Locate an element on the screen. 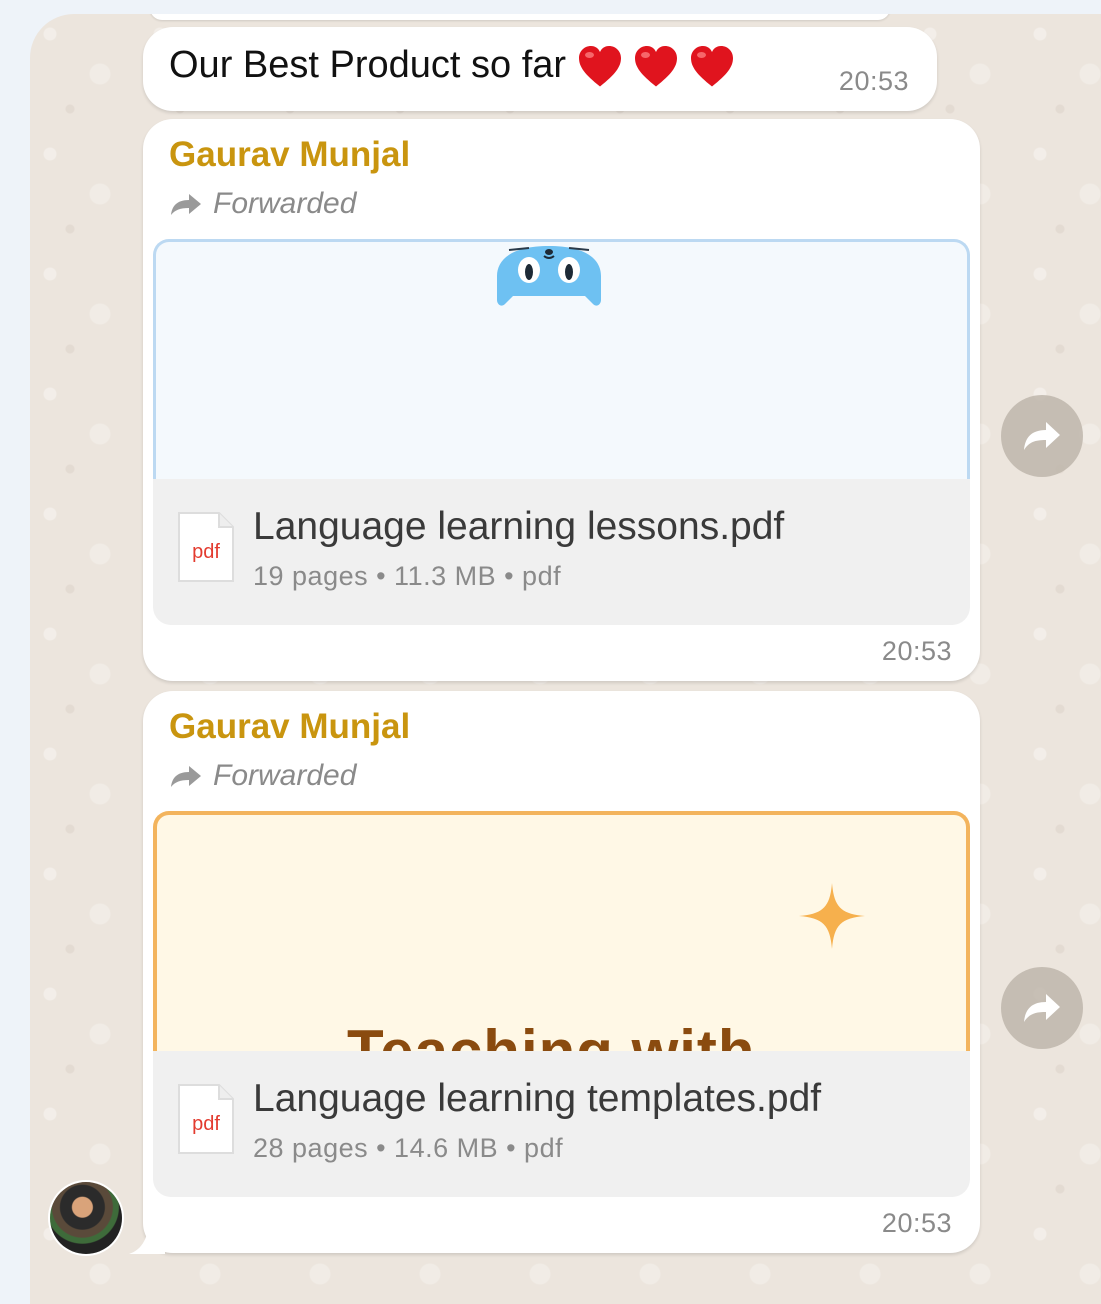 The height and width of the screenshot is (1304, 1101). sparkle-icon is located at coordinates (832, 916).